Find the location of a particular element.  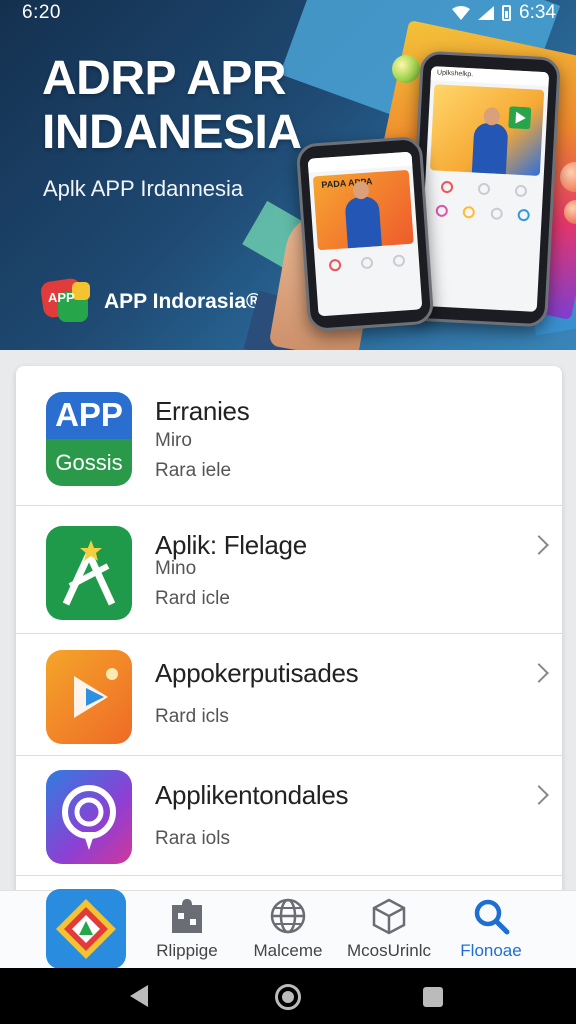

bottom-nav: Rlippige Malceme McosUrinlc Flonoae is located at coordinates (288, 929).